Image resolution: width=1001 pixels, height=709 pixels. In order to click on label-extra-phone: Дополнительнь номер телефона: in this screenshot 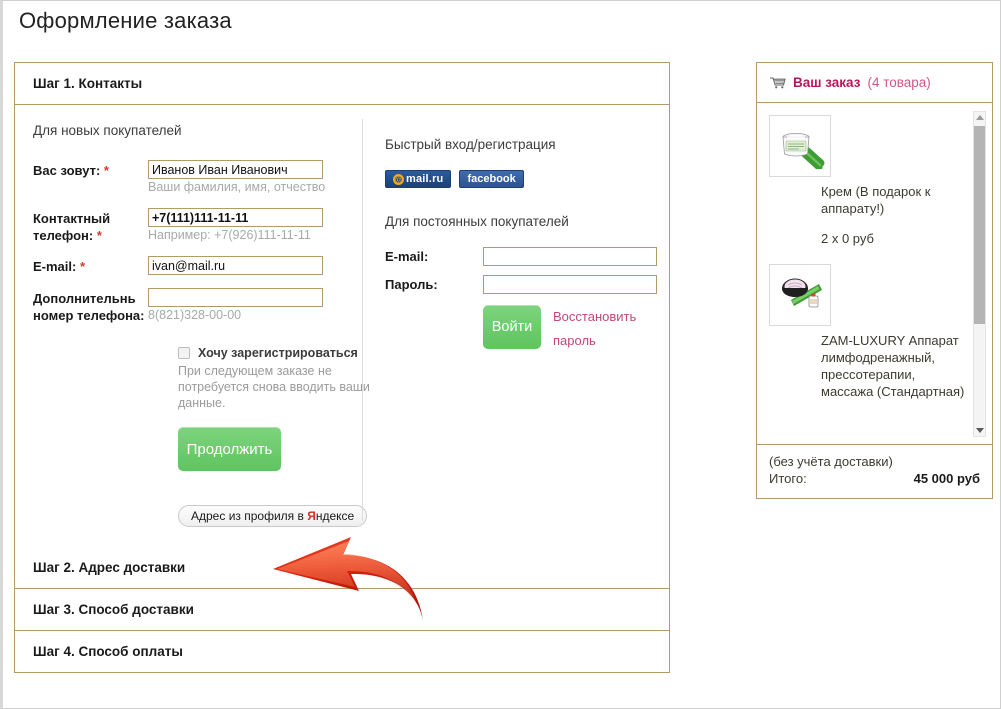, I will do `click(89, 307)`.